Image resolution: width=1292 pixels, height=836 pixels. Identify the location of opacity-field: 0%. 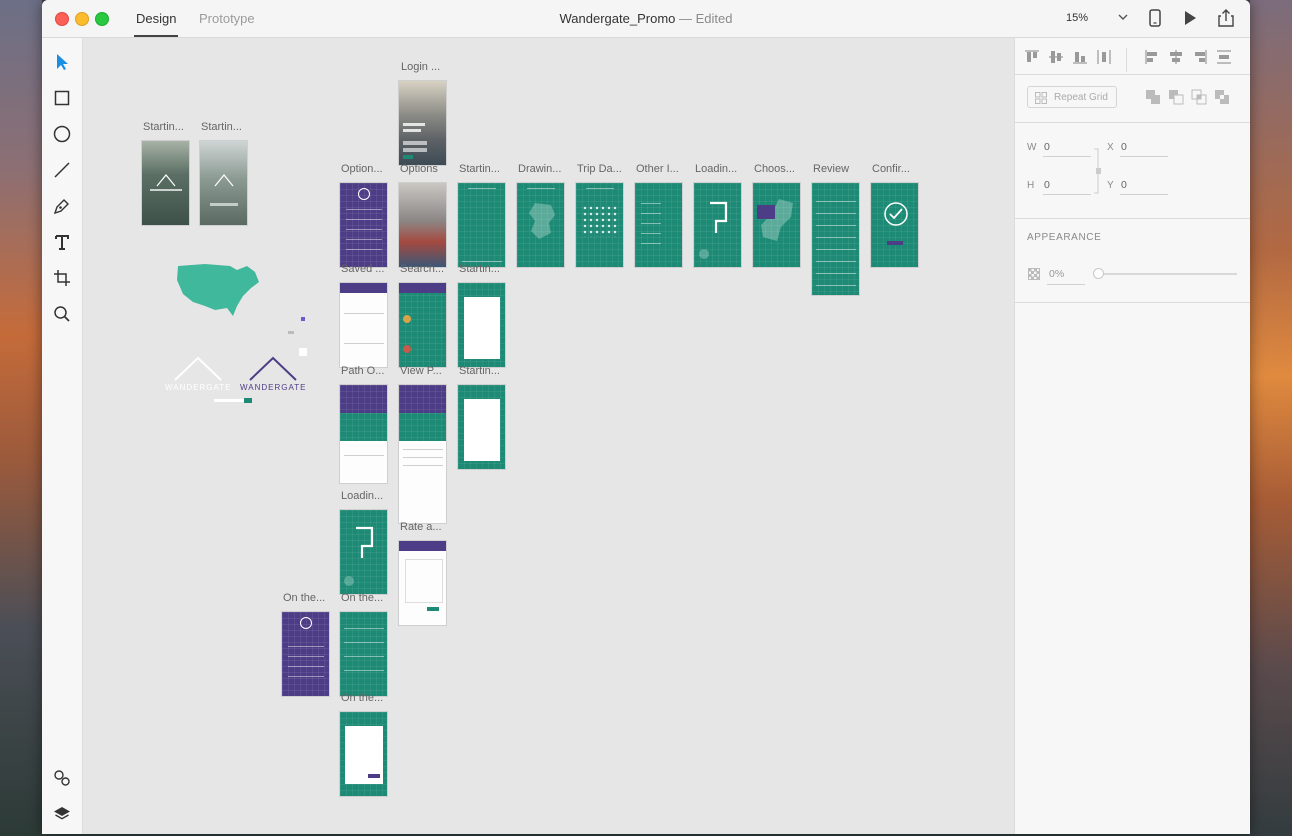
(1056, 274).